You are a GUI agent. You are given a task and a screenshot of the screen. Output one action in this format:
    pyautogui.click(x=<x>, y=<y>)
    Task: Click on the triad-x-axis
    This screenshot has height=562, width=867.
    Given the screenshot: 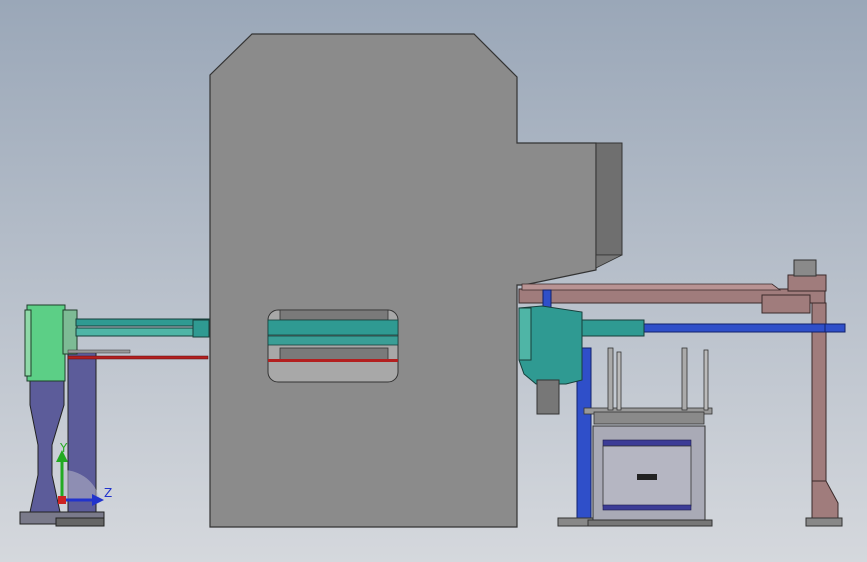 What is the action you would take?
    pyautogui.click(x=62, y=500)
    